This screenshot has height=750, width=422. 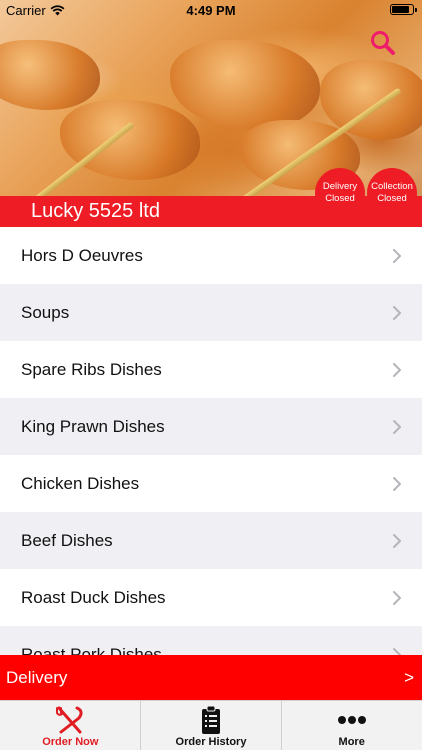 I want to click on tab-label: More, so click(x=351, y=742).